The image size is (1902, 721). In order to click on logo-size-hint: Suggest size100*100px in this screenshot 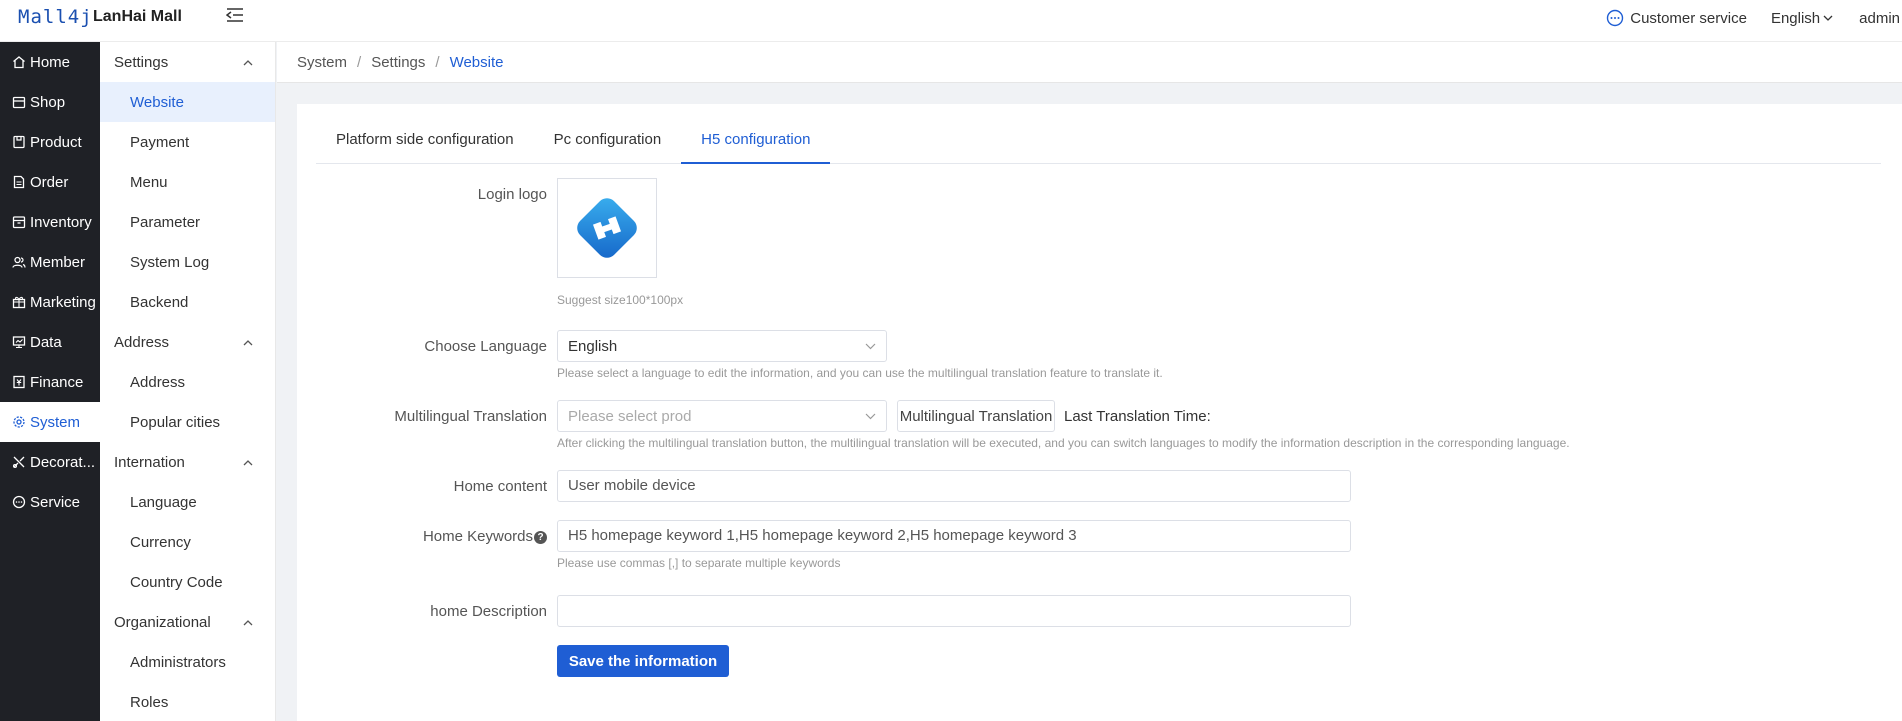, I will do `click(620, 300)`.